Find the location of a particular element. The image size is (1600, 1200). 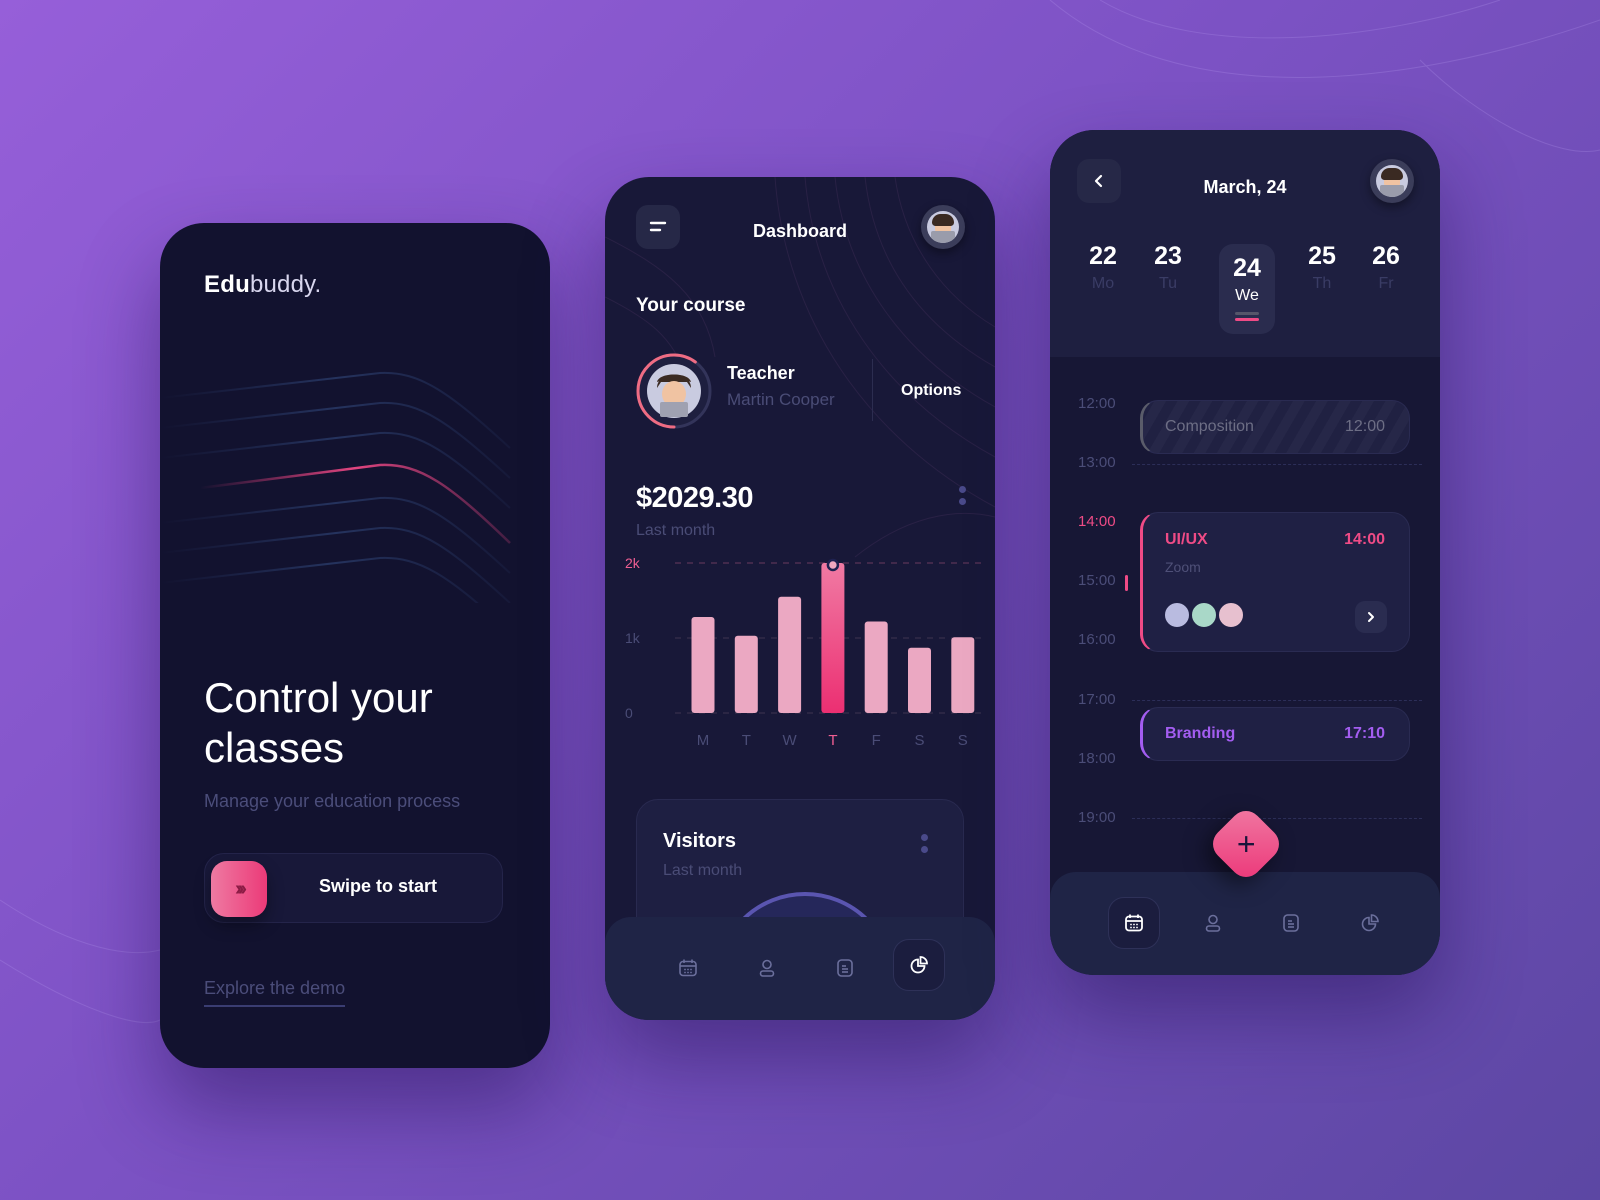

time-label: 16:00 is located at coordinates (1097, 639).